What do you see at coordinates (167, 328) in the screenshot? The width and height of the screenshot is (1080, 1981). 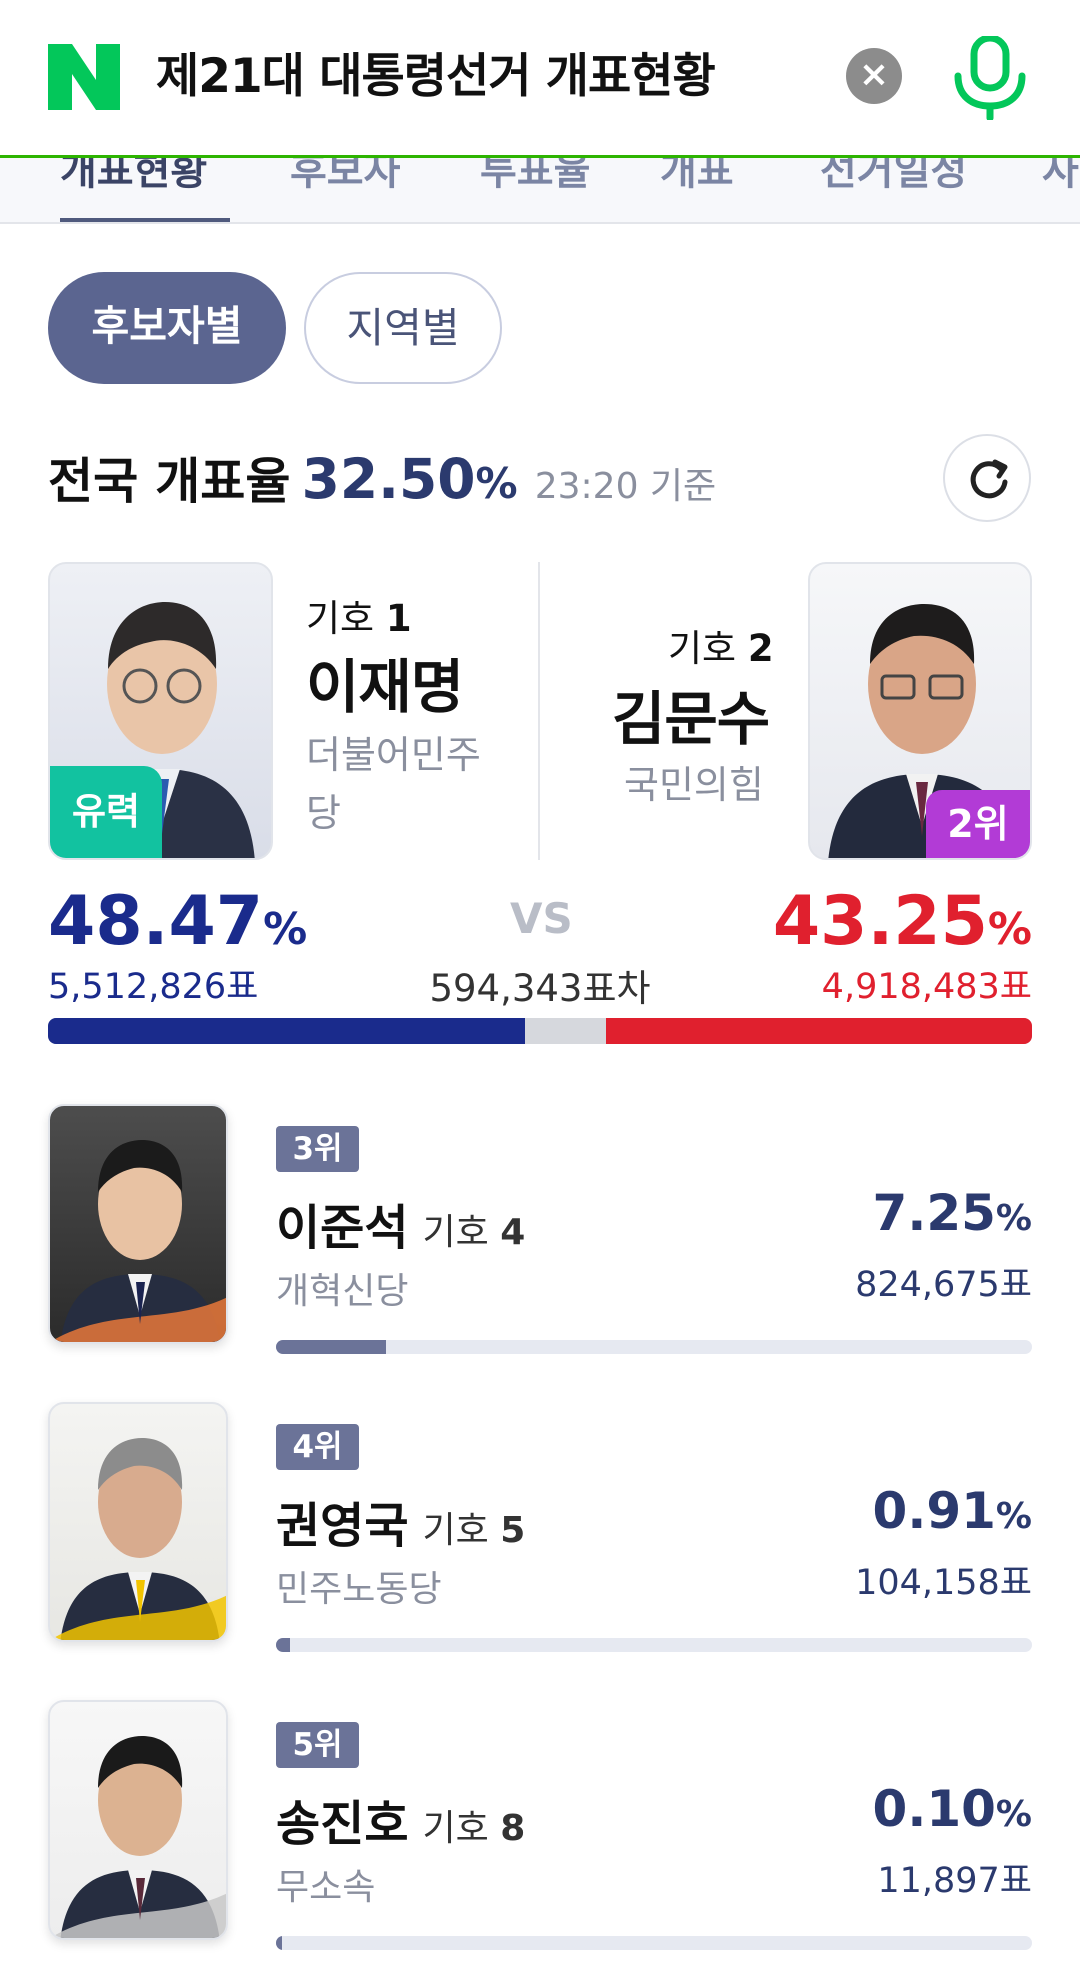 I see `chip-by-candidate: 후보자별` at bounding box center [167, 328].